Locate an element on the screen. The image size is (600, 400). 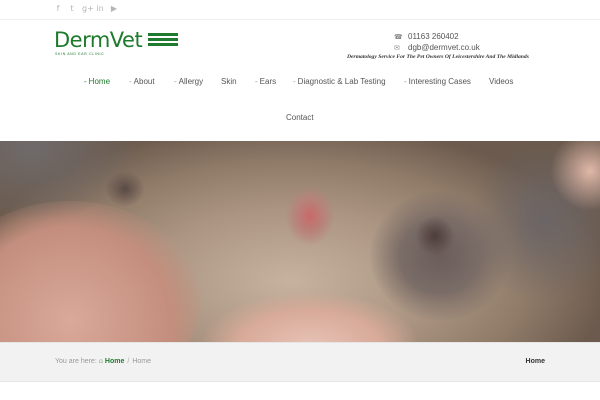
breadcrumb: You are here: ⌂ Home / Home is located at coordinates (103, 361).